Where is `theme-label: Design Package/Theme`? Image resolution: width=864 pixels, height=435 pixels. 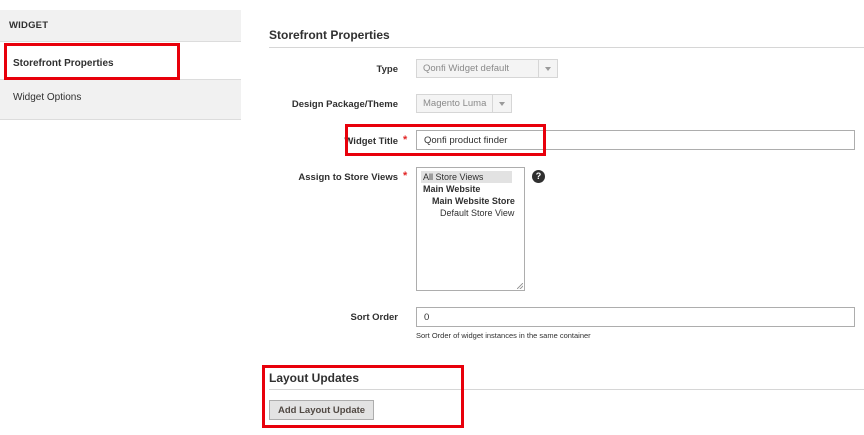
theme-label: Design Package/Theme is located at coordinates (344, 104).